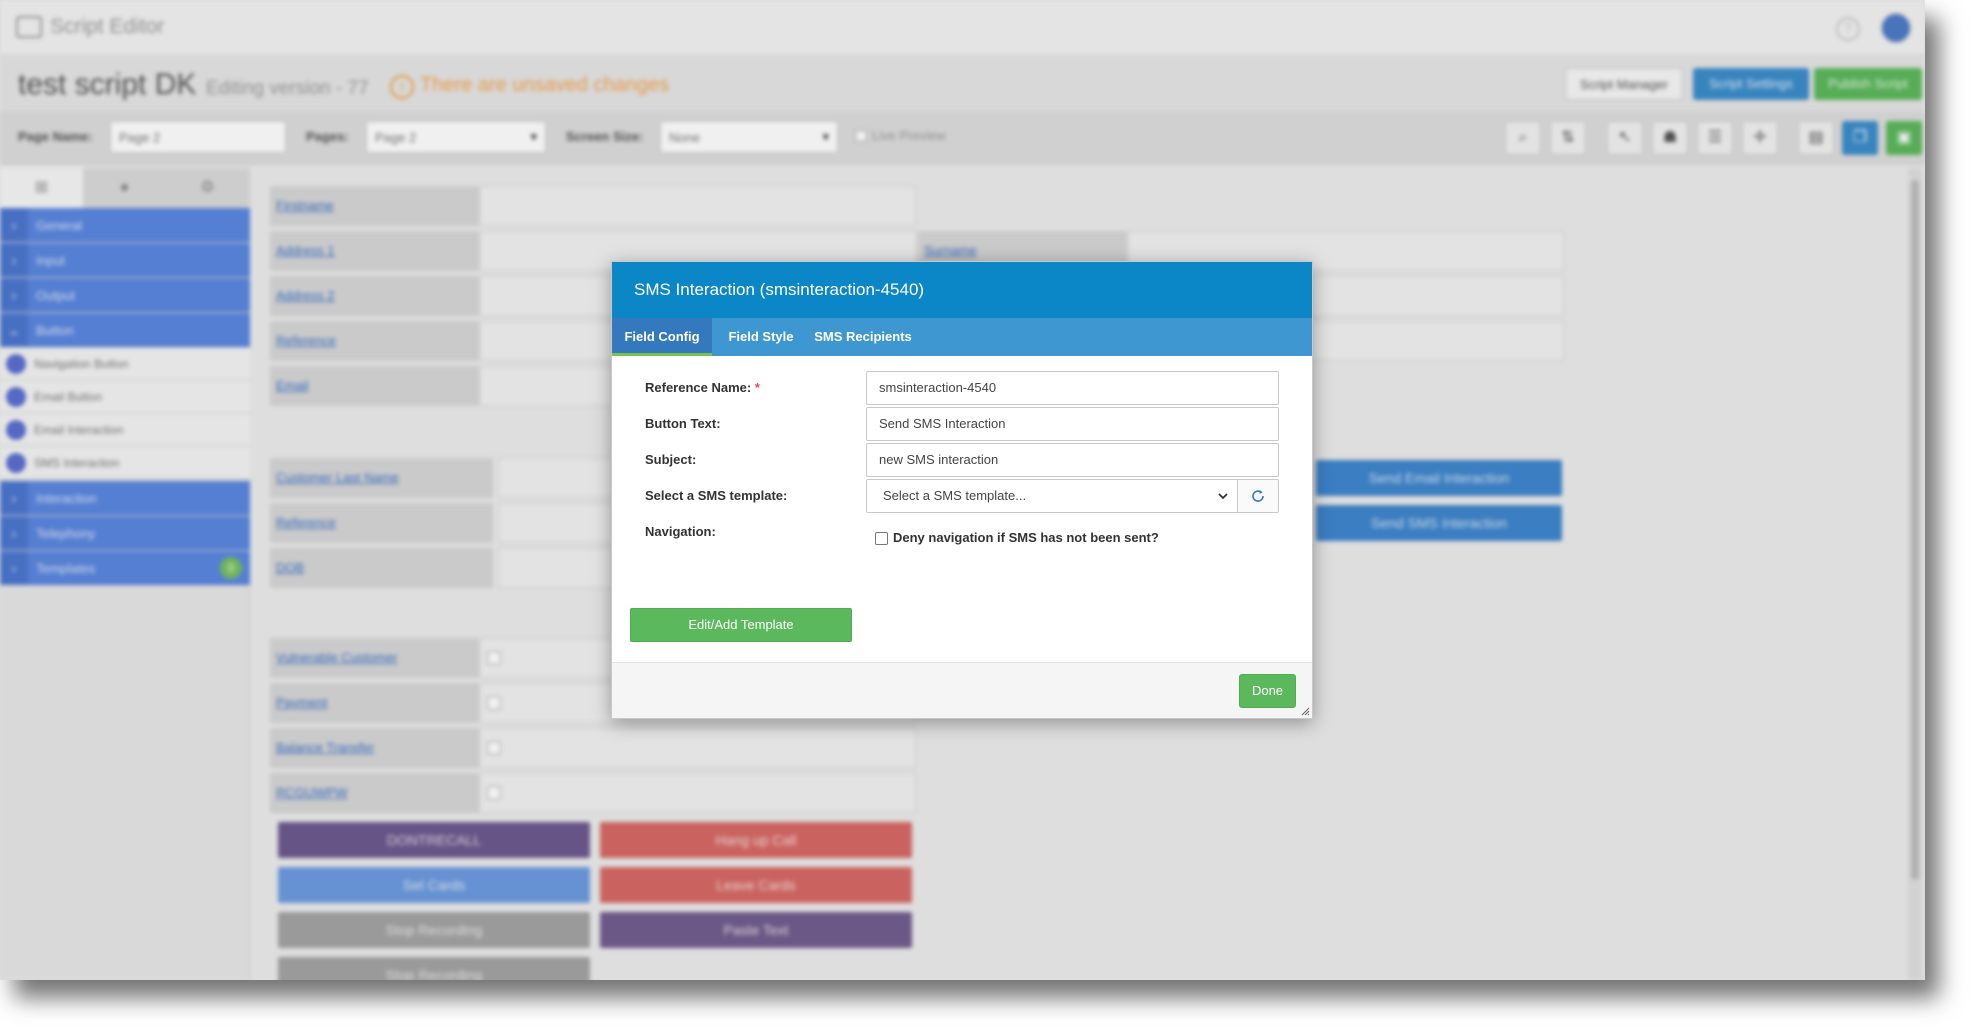 The width and height of the screenshot is (1970, 1027). I want to click on dialog-footer: Done, so click(962, 690).